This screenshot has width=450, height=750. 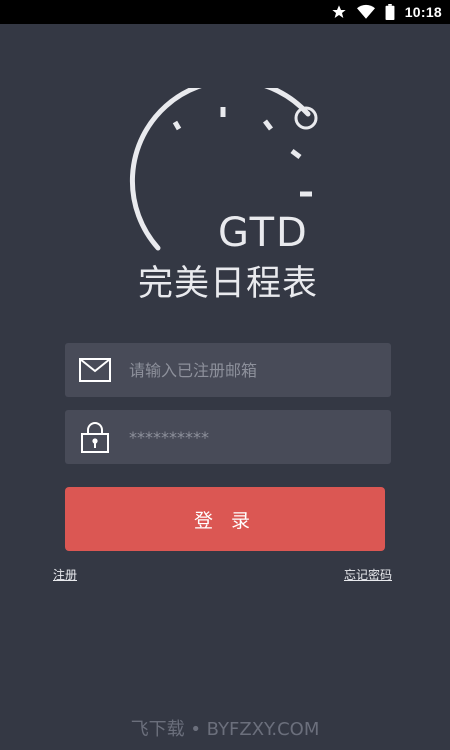 What do you see at coordinates (225, 519) in the screenshot?
I see `login-button: 登 录` at bounding box center [225, 519].